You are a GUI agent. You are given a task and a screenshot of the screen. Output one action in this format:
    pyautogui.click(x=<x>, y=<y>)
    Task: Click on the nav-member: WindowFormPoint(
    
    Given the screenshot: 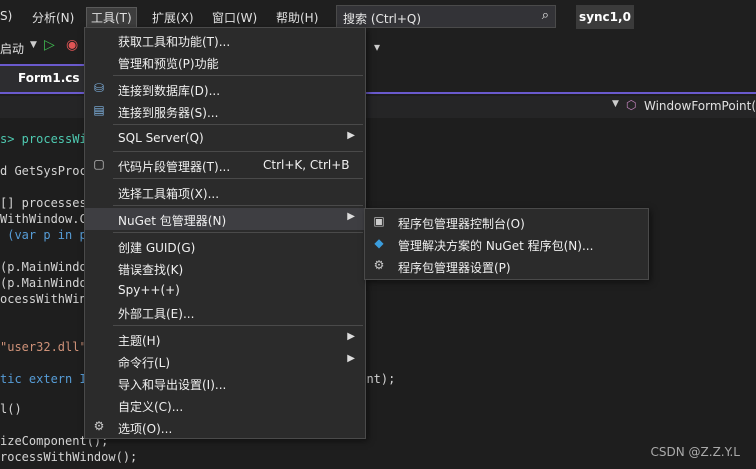 What is the action you would take?
    pyautogui.click(x=700, y=106)
    